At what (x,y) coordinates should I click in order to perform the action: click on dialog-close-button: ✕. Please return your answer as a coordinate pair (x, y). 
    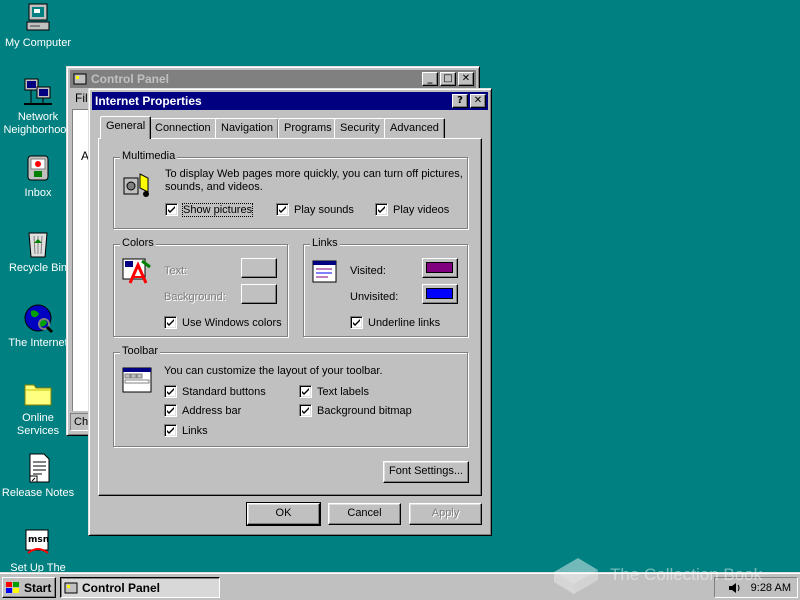
    Looking at the image, I should click on (478, 101).